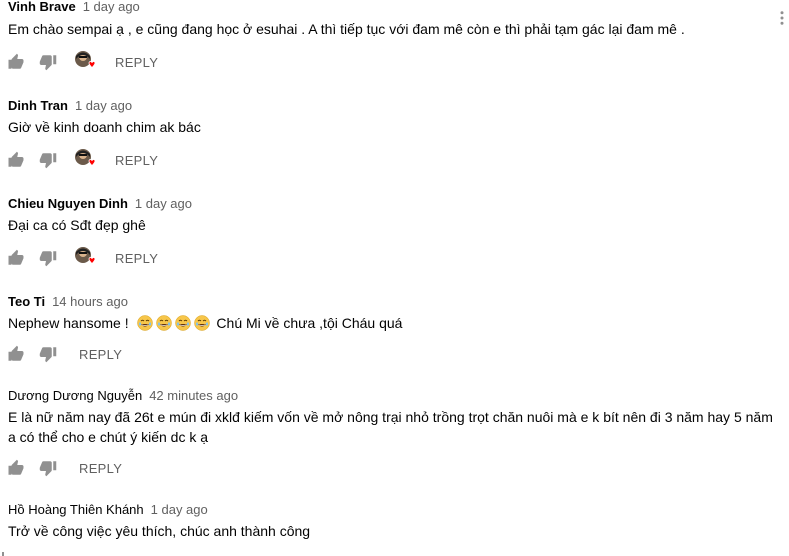  Describe the element at coordinates (68, 323) in the screenshot. I see `comment-text-start: Nephew hansome !` at that location.